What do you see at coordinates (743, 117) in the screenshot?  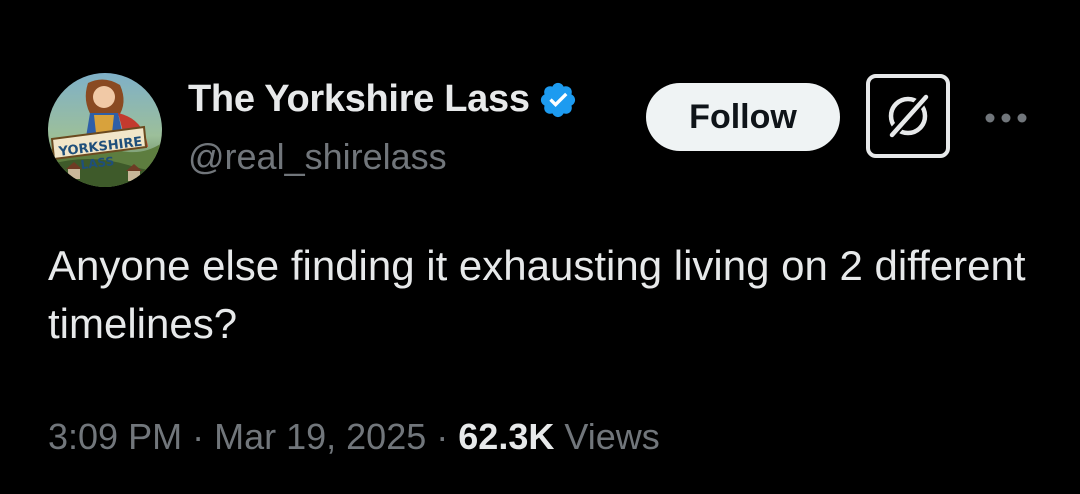 I see `follow-button: Follow` at bounding box center [743, 117].